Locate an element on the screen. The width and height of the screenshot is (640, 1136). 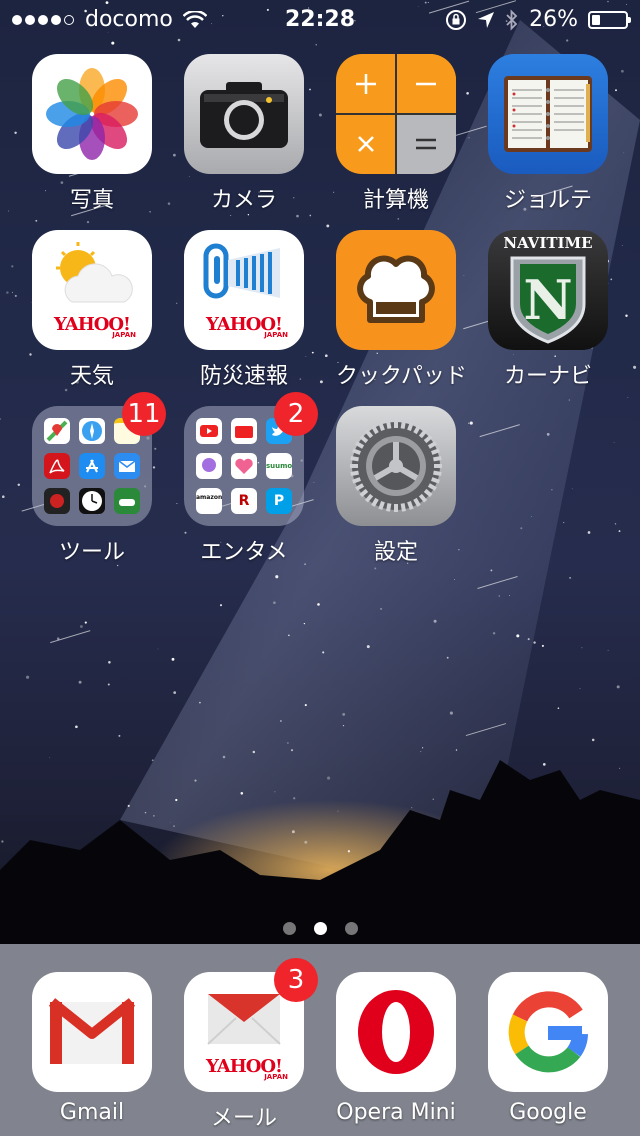
page-indicator is located at coordinates (320, 928).